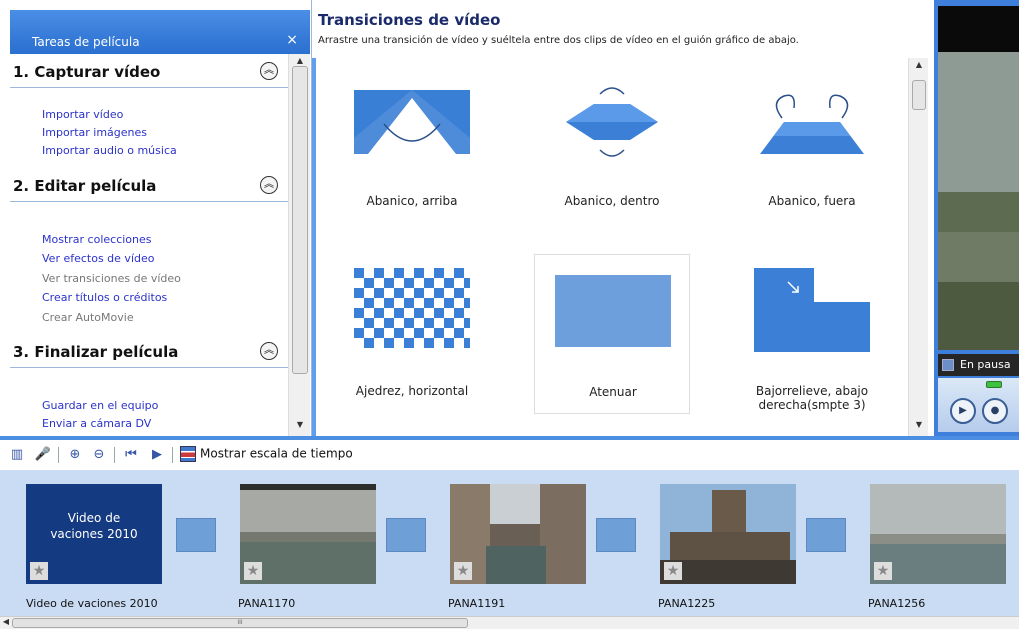  I want to click on link-import-video: Importar vídeo, so click(82, 114).